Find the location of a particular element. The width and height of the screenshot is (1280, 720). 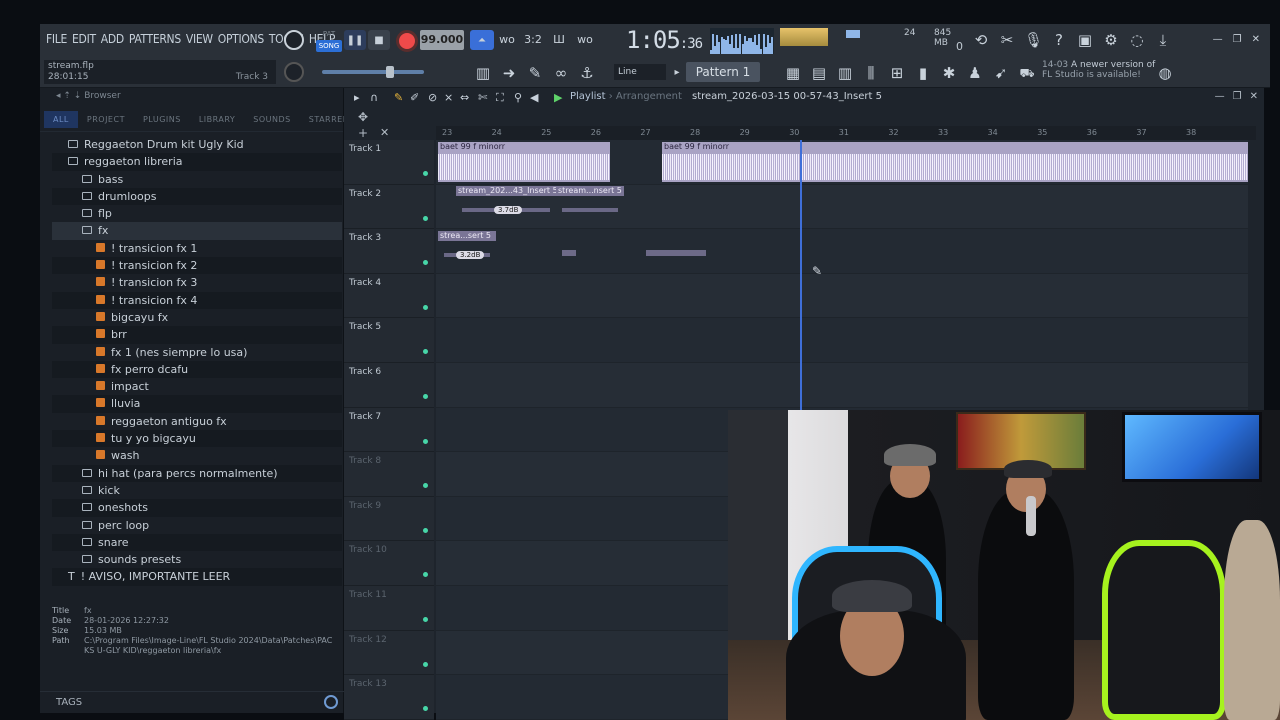

cart-icon: ⛟ is located at coordinates (1027, 73).